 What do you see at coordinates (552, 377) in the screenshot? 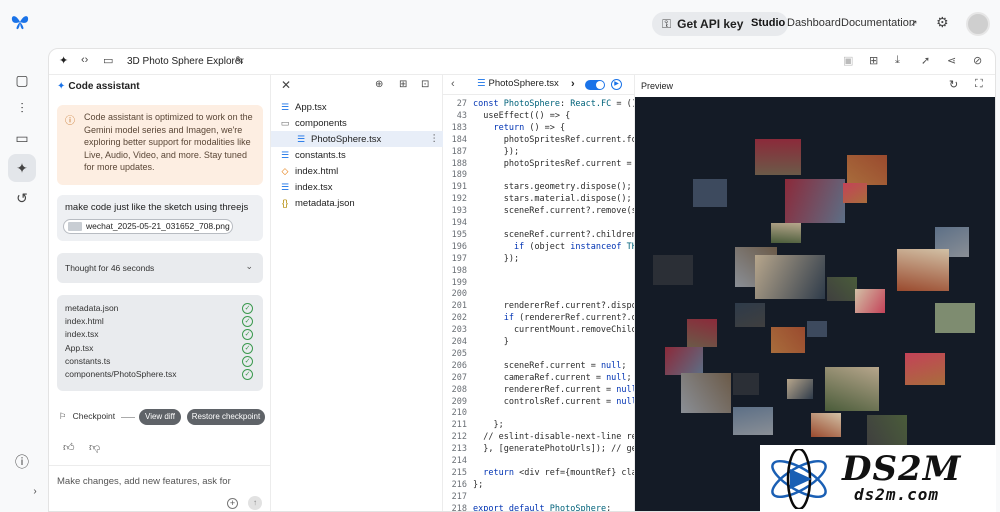
I see `code-line: cameraRef.current = null;` at bounding box center [552, 377].